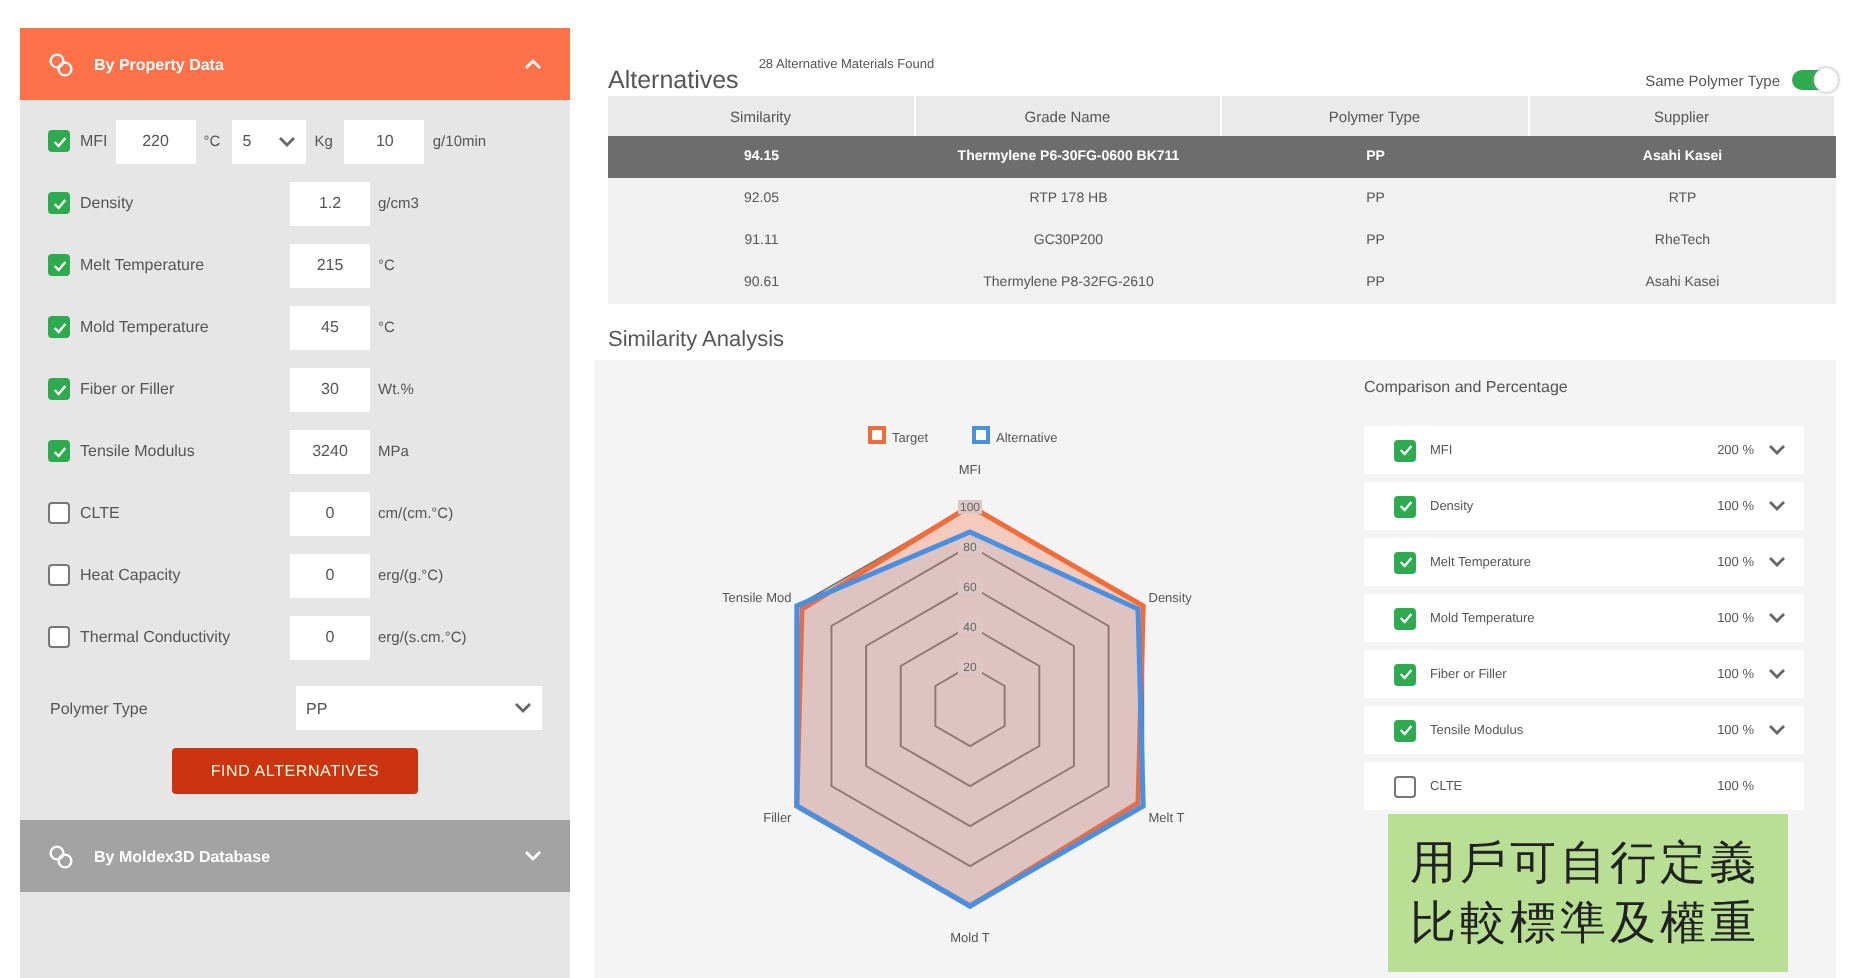 This screenshot has height=978, width=1866. What do you see at coordinates (144, 327) in the screenshot?
I see `property-label: Mold Temperature` at bounding box center [144, 327].